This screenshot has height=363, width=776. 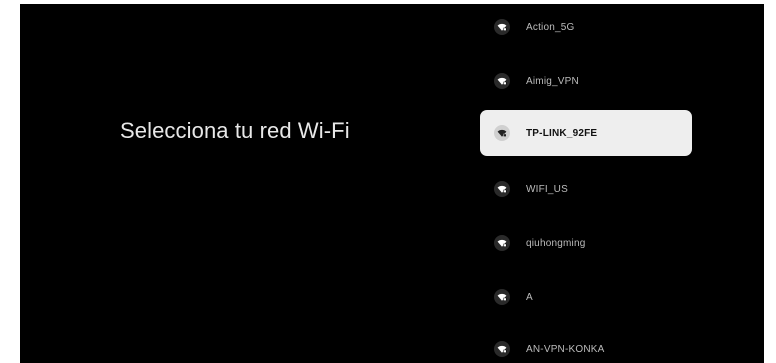 What do you see at coordinates (586, 189) in the screenshot?
I see `wifi-network-item: WIFI_US` at bounding box center [586, 189].